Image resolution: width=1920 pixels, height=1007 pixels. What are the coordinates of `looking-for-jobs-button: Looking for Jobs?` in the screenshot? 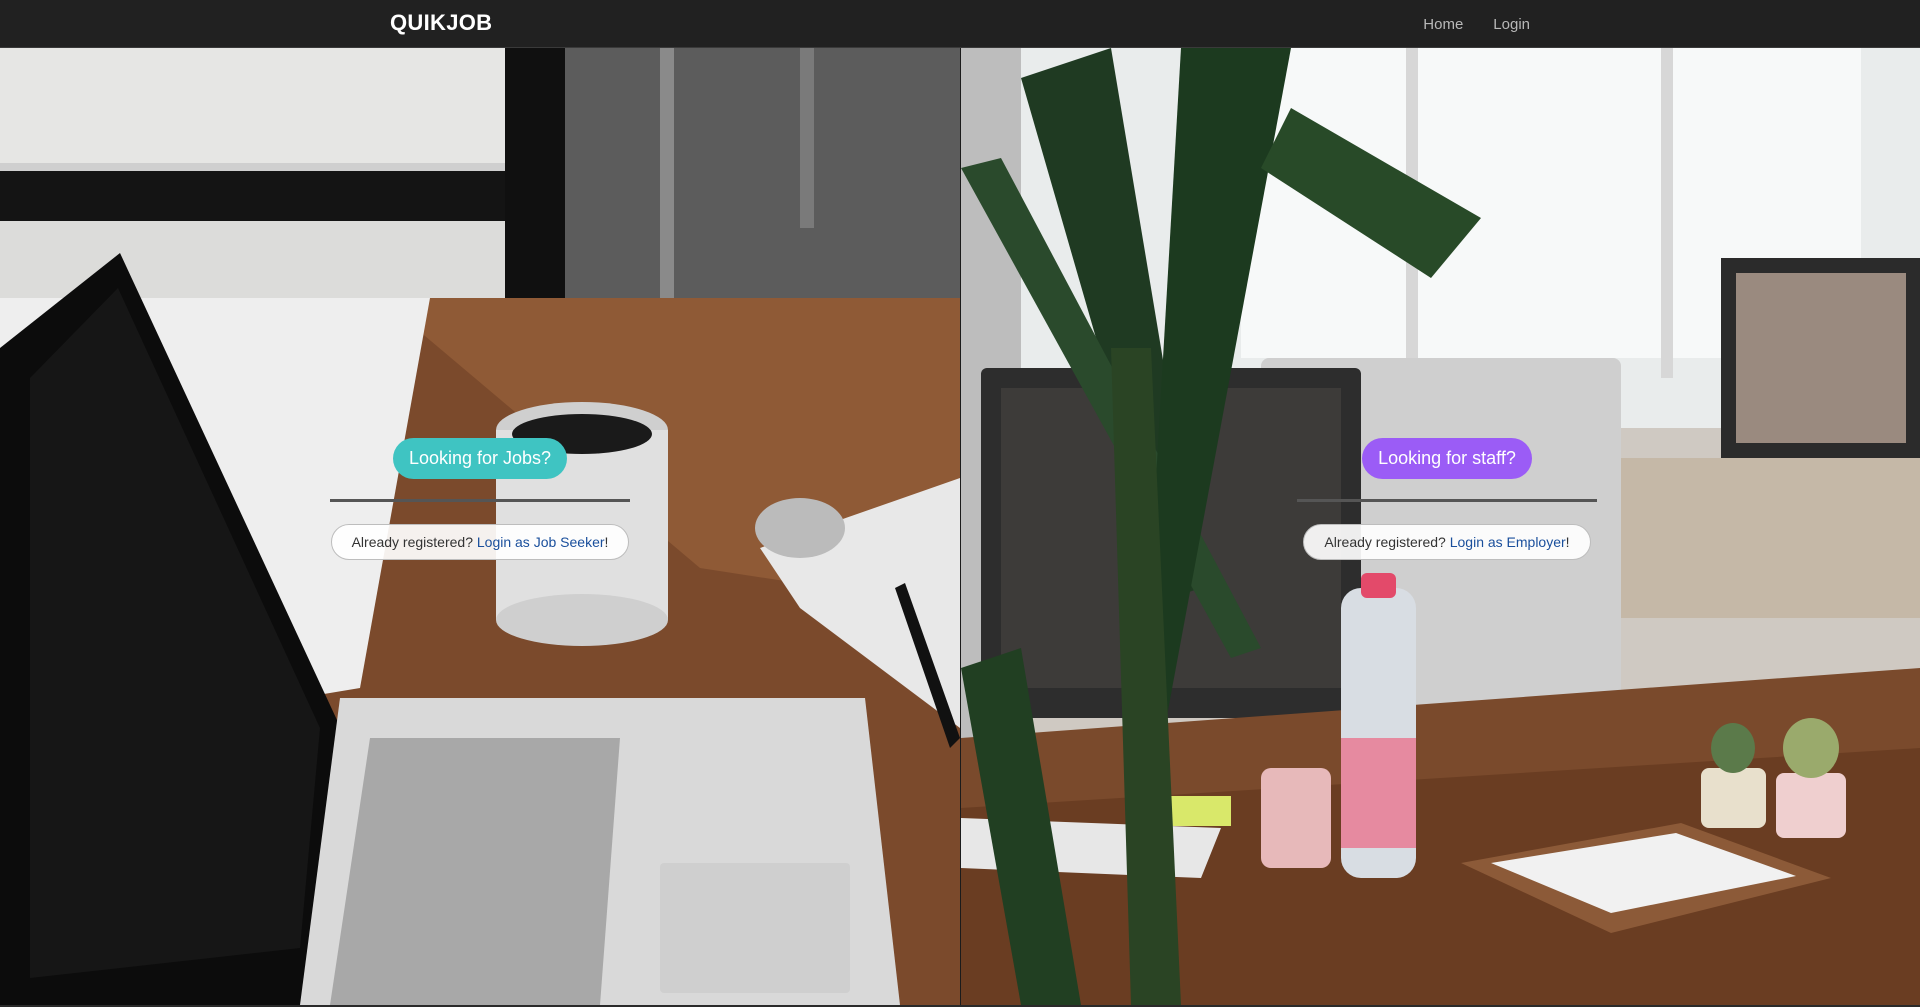 It's located at (480, 458).